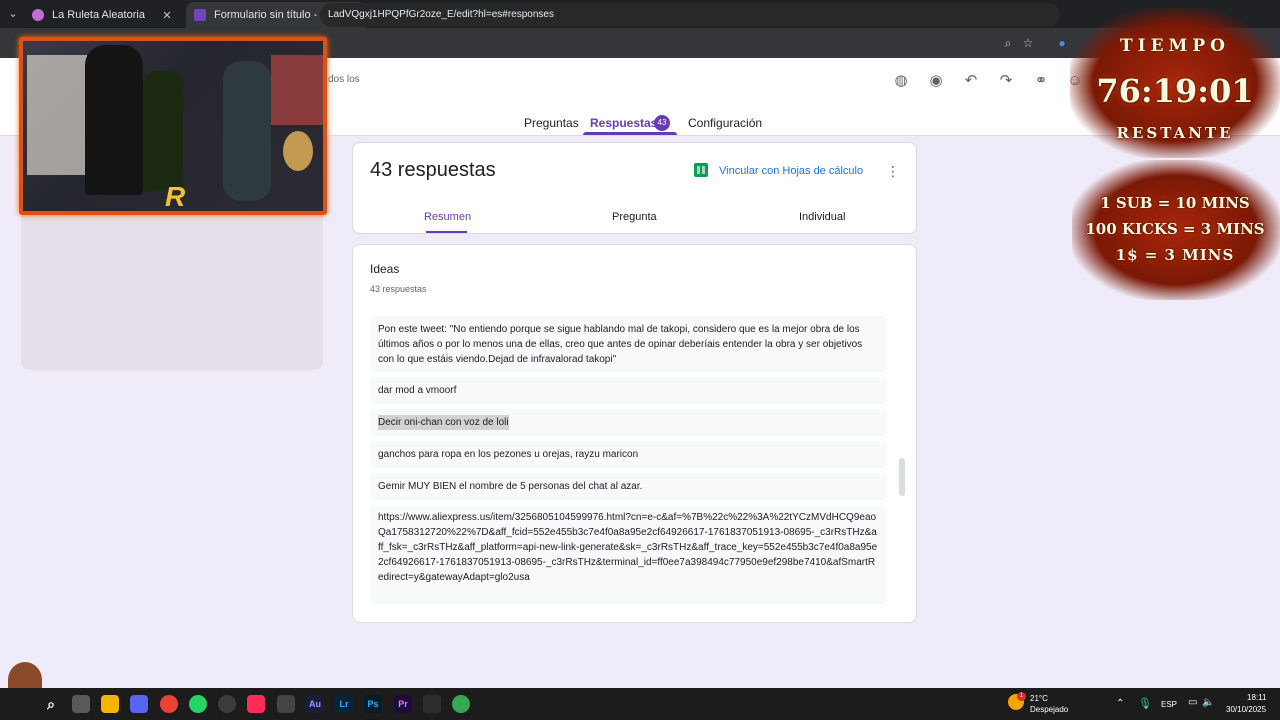  Describe the element at coordinates (51, 704) in the screenshot. I see `search-icon: ⌕` at that location.